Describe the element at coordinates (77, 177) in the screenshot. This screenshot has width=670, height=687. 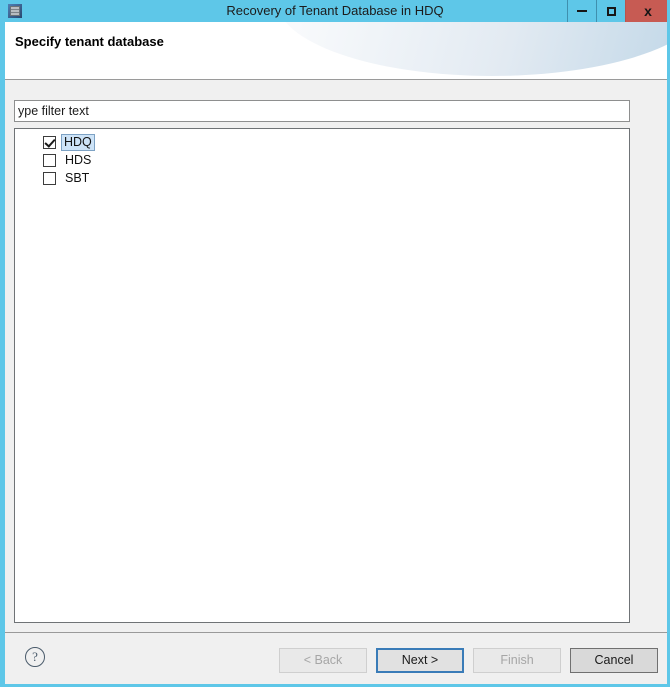
I see `list-item-label: SBT` at that location.